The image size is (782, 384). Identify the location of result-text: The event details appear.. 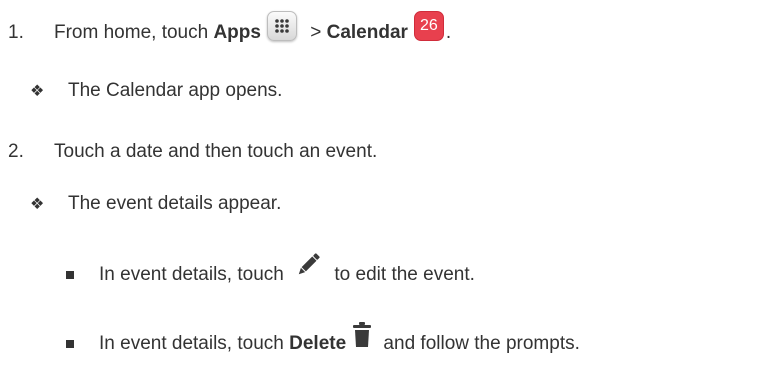
(175, 203).